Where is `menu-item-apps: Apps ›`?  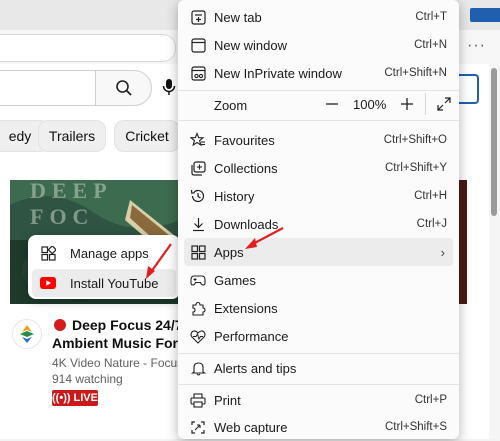 menu-item-apps: Apps › is located at coordinates (318, 252).